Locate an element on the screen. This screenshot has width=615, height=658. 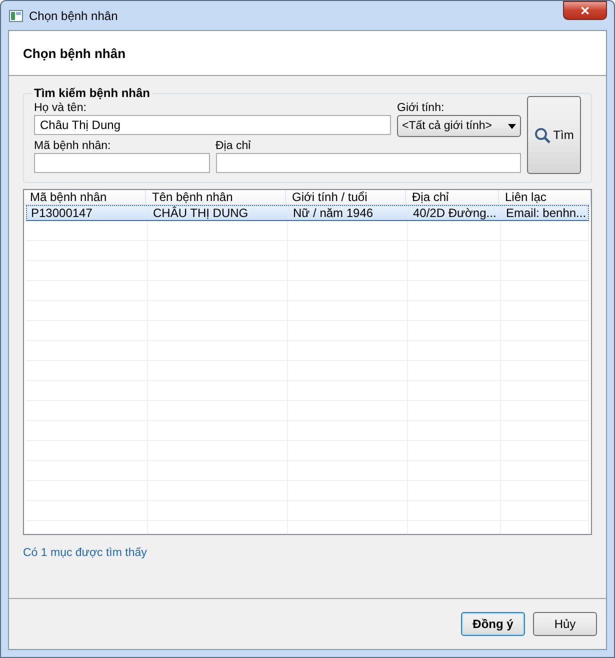
ok-button: Đồng ý is located at coordinates (493, 624).